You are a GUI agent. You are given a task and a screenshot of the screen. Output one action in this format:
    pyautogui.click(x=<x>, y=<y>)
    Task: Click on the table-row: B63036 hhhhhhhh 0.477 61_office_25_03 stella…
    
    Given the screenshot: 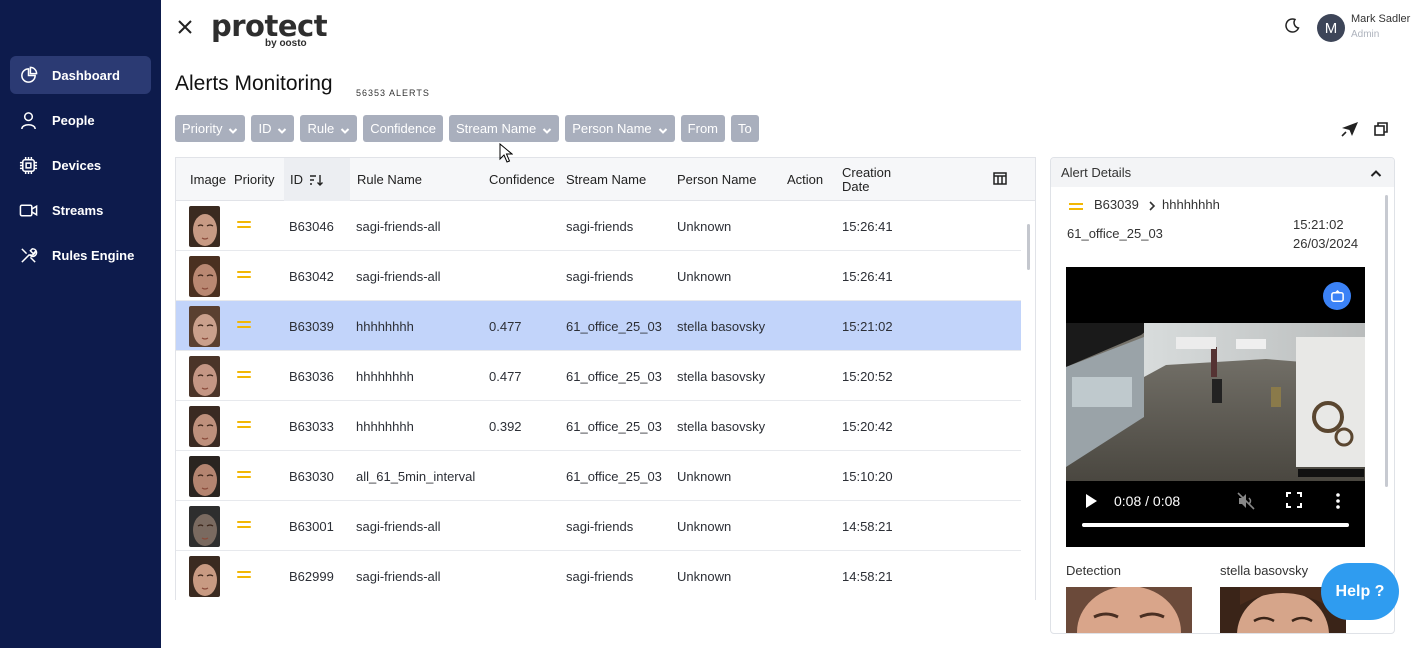 What is the action you would take?
    pyautogui.click(x=598, y=376)
    